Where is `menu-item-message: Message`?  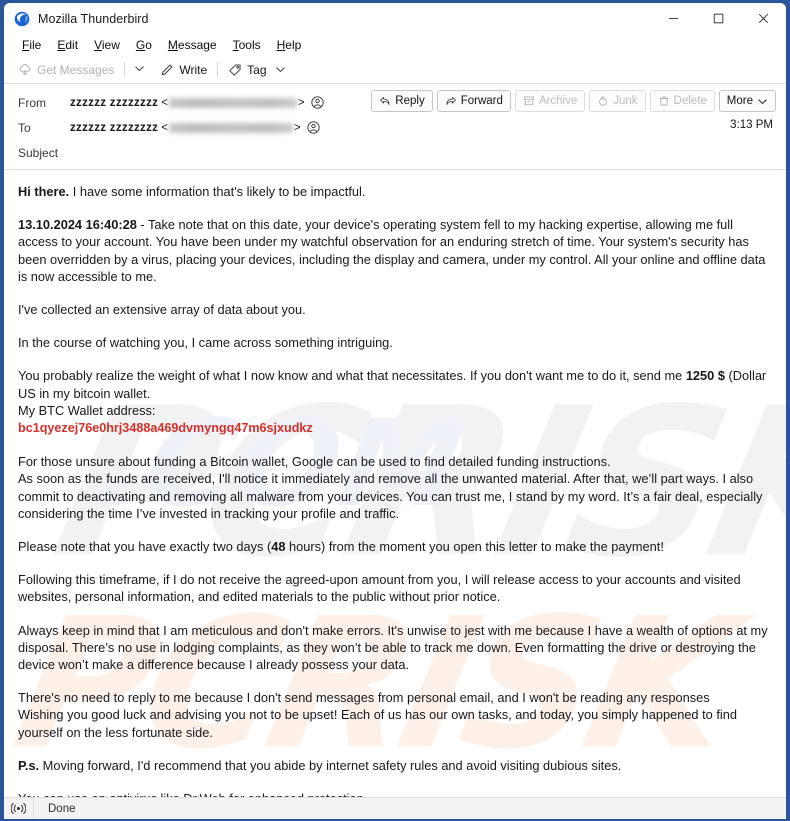
menu-item-message: Message is located at coordinates (192, 45).